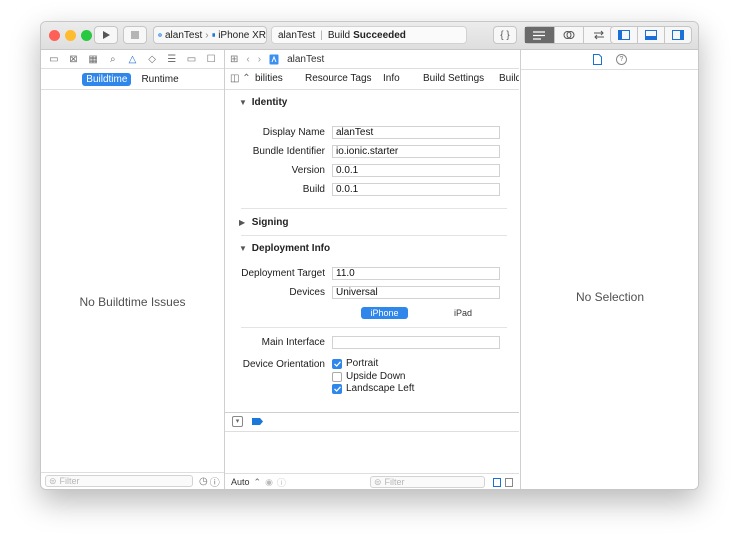 This screenshot has height=544, width=736. I want to click on build-field: 0.0.1, so click(416, 189).